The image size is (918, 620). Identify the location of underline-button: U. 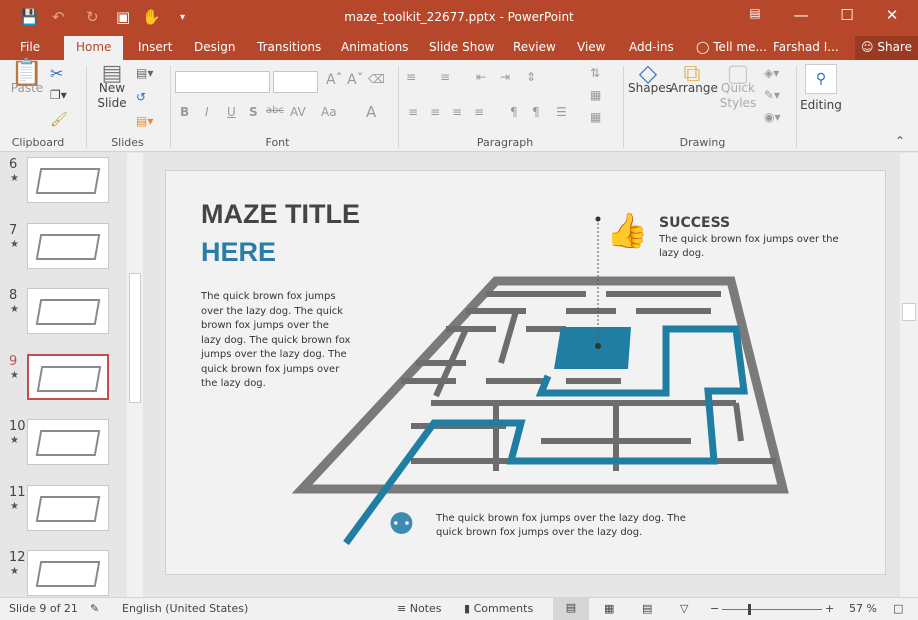
(231, 112).